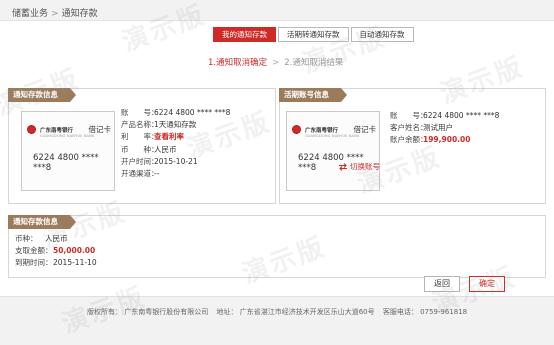 The height and width of the screenshot is (345, 554). Describe the element at coordinates (487, 284) in the screenshot. I see `confirm-button: 确定` at that location.